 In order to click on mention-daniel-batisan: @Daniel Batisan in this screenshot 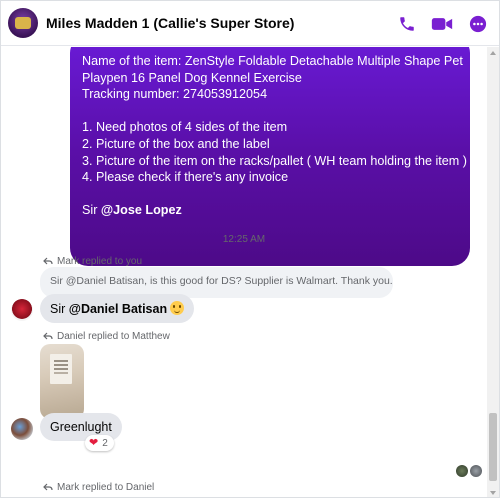, I will do `click(118, 309)`.